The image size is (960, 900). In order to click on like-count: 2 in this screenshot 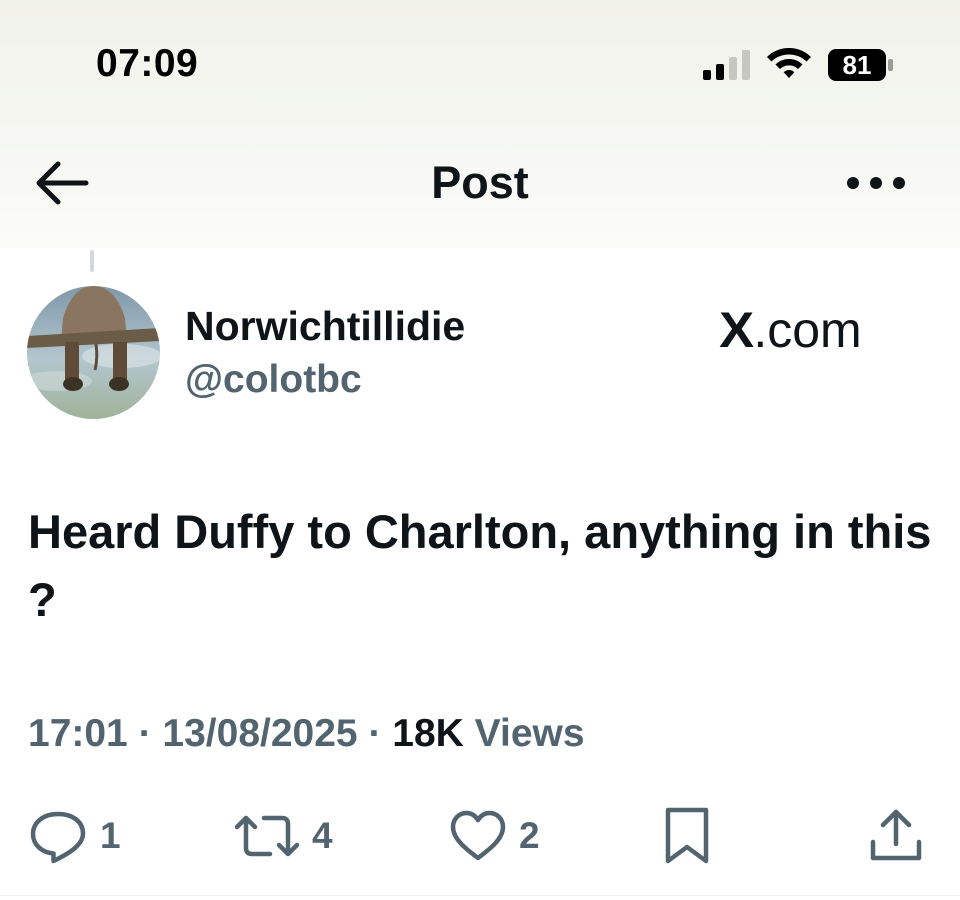, I will do `click(529, 835)`.